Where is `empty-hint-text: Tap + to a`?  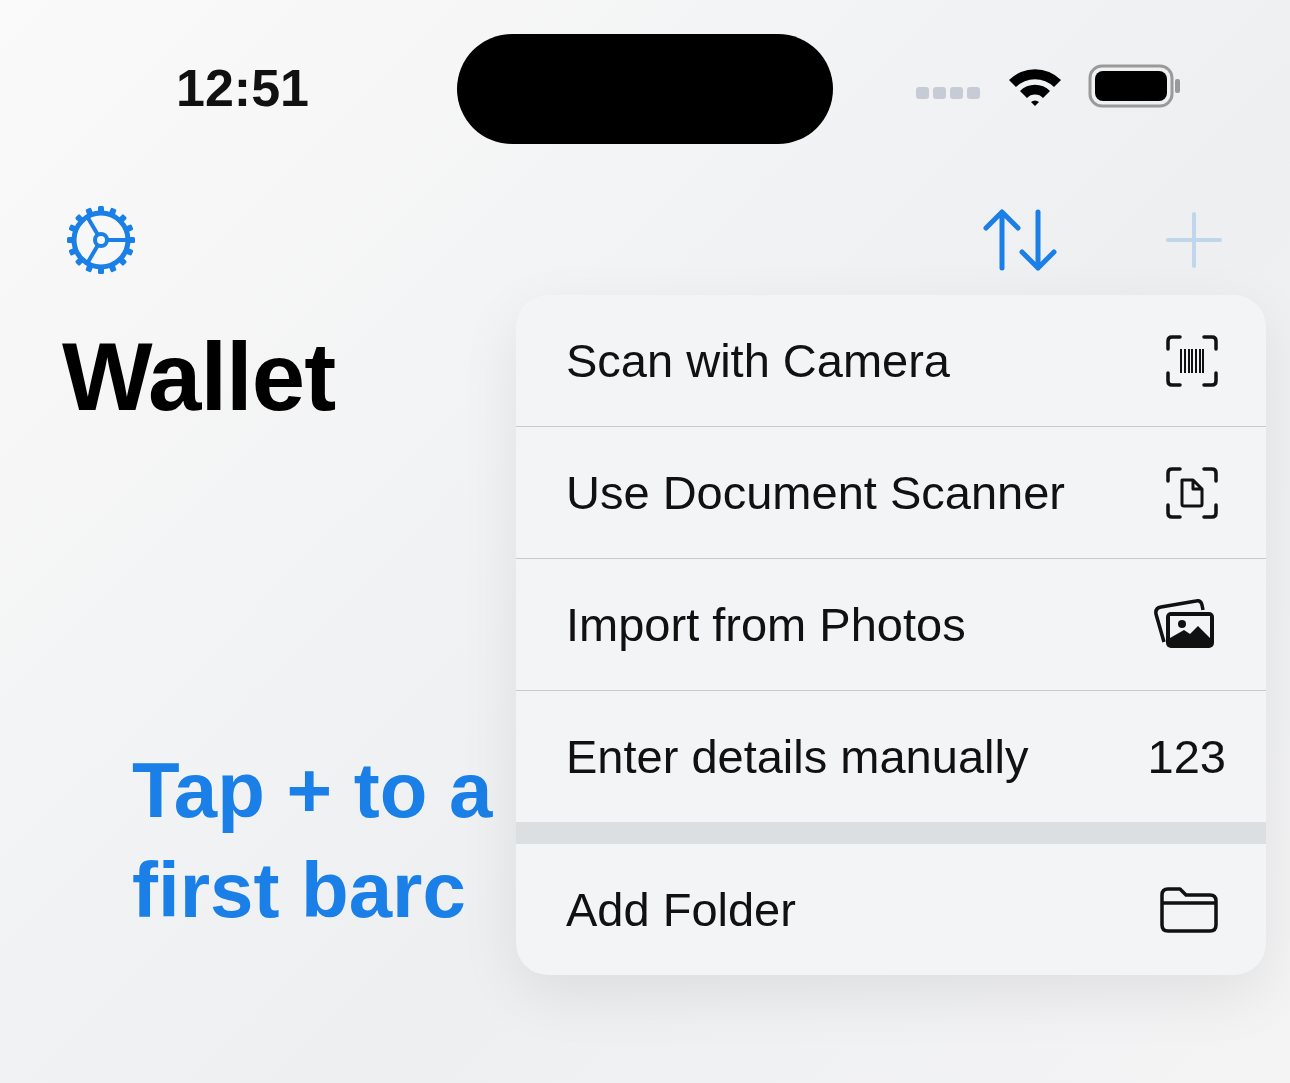
empty-hint-text: Tap + to a is located at coordinates (312, 790).